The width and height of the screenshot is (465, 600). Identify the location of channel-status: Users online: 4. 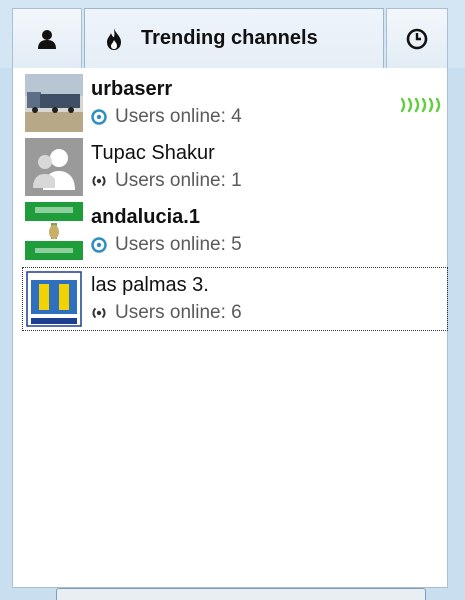
(166, 117).